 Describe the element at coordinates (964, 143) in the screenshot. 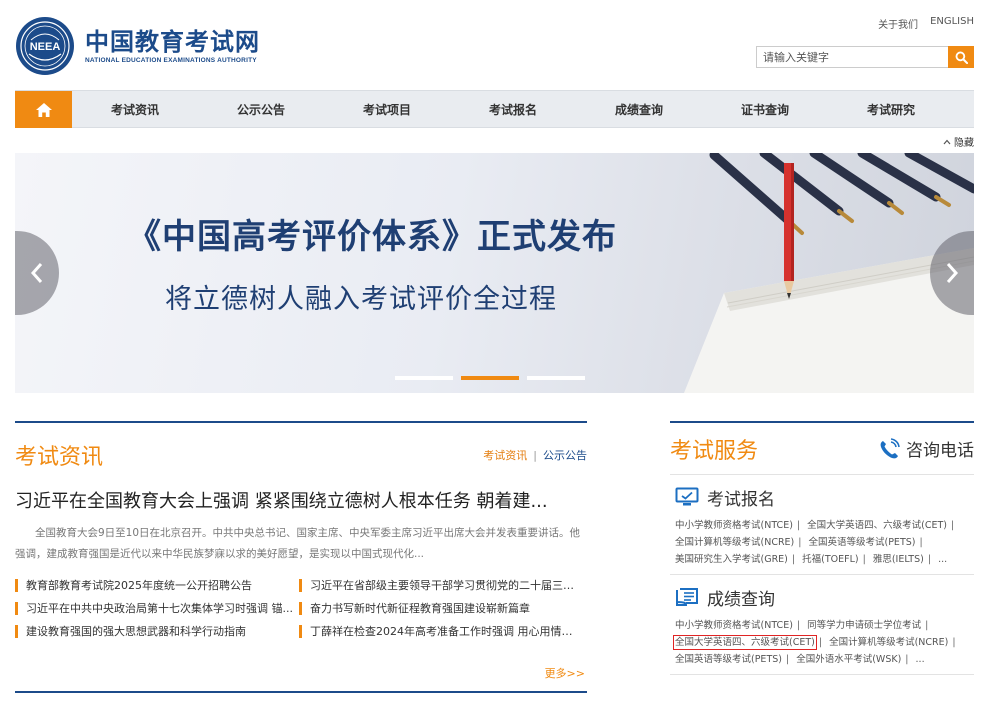

I see `collapse-label: 隐藏` at that location.